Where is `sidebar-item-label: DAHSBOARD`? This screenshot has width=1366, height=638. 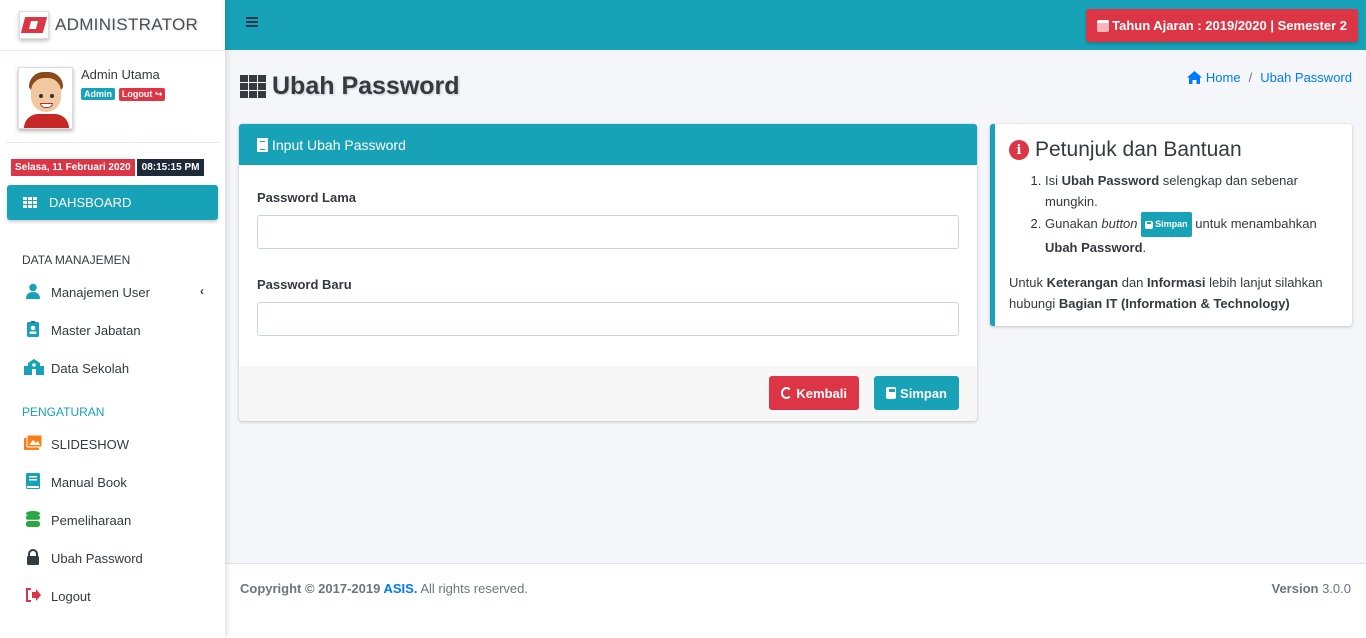 sidebar-item-label: DAHSBOARD is located at coordinates (90, 202).